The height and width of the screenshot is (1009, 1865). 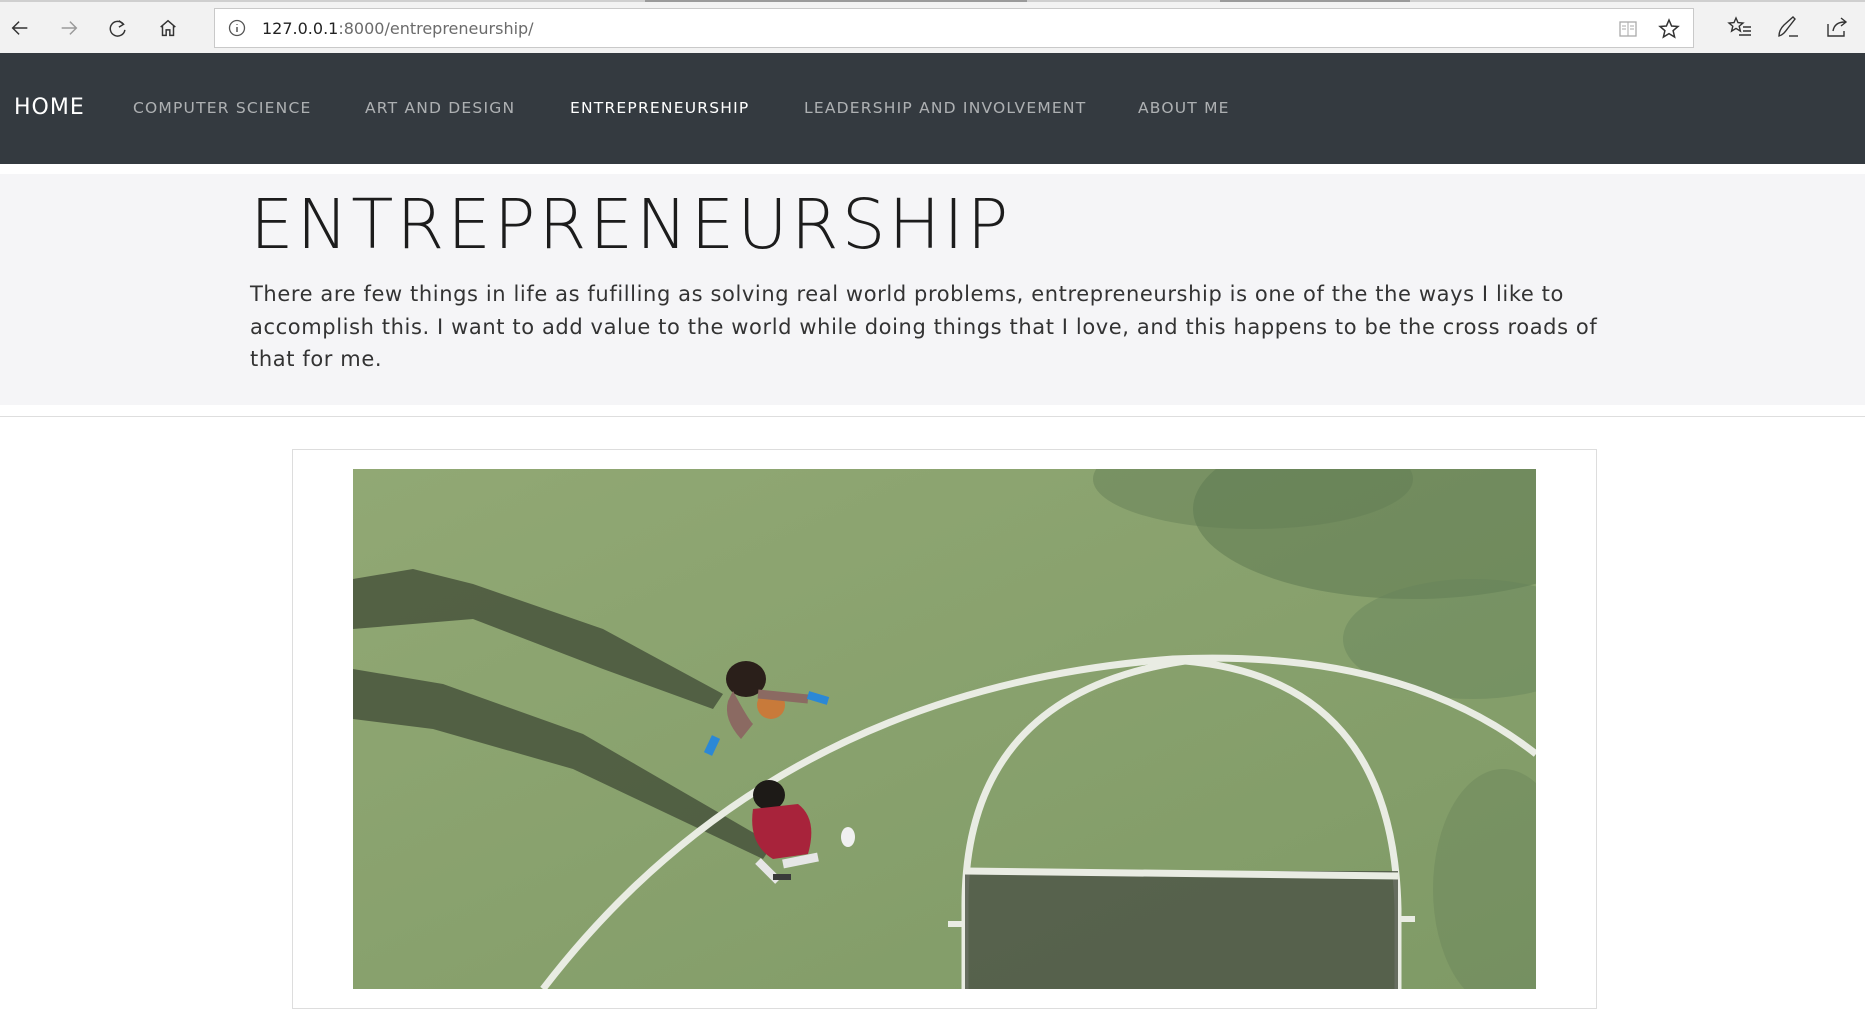 What do you see at coordinates (49, 107) in the screenshot?
I see `navbar-brand-home: HOME` at bounding box center [49, 107].